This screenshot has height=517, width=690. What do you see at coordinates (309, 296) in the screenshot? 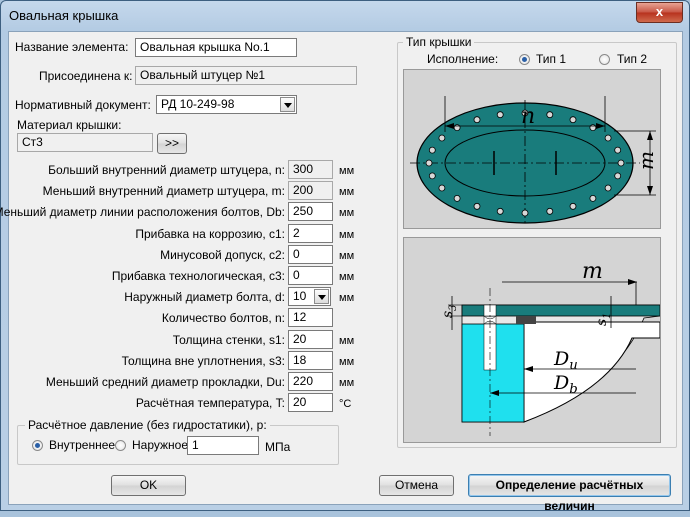
I see `param-select: 10` at bounding box center [309, 296].